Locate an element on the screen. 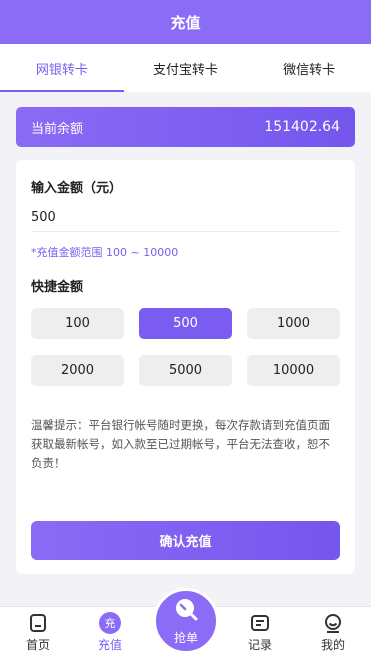 The image size is (371, 662). quick-amount-100-button: 100 is located at coordinates (77, 323).